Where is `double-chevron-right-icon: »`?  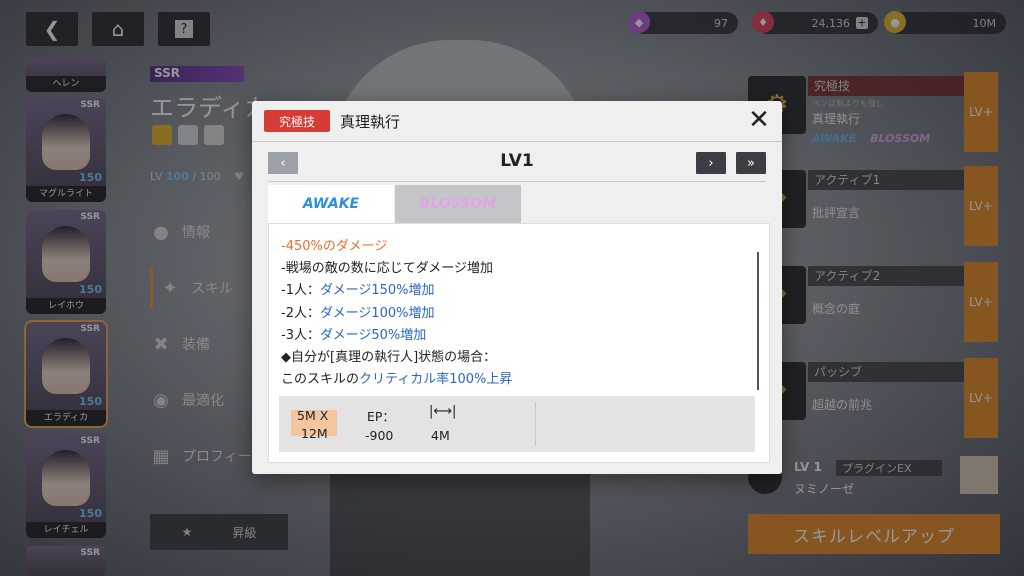 double-chevron-right-icon: » is located at coordinates (751, 163).